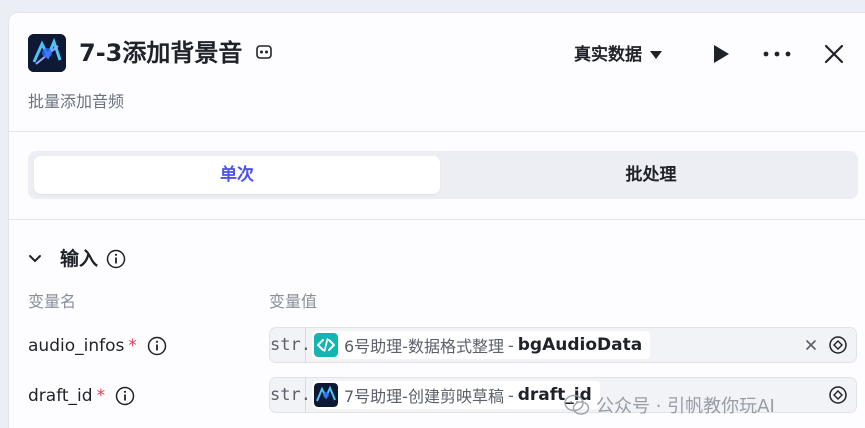 The width and height of the screenshot is (865, 428). Describe the element at coordinates (424, 346) in the screenshot. I see `source-node-name: 6号助理-数据格式整理` at that location.